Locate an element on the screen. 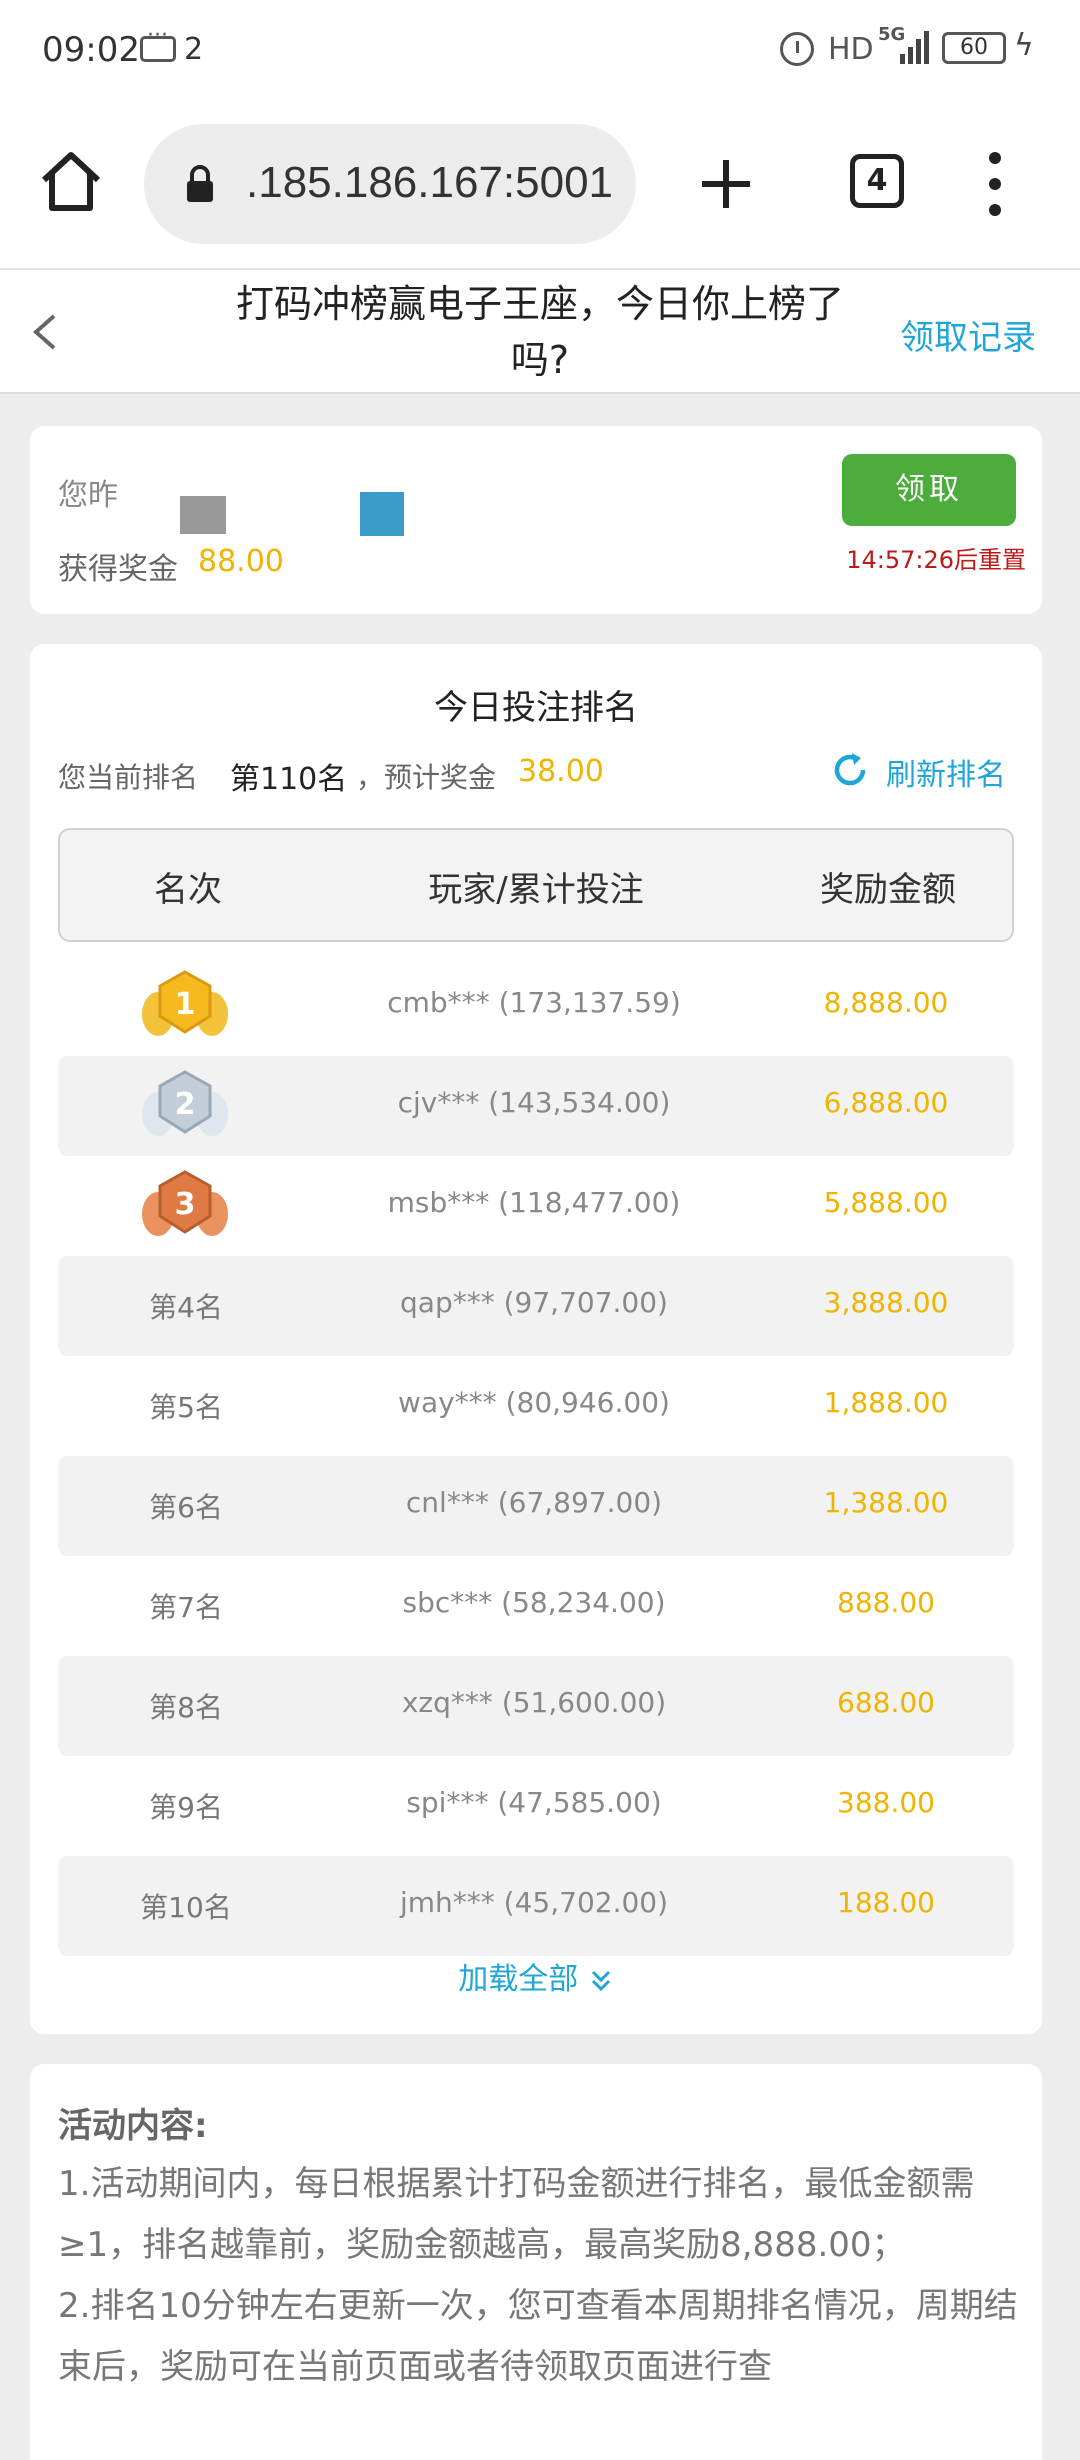 The width and height of the screenshot is (1080, 2460). header-player: 玩家/累计投注 is located at coordinates (536, 890).